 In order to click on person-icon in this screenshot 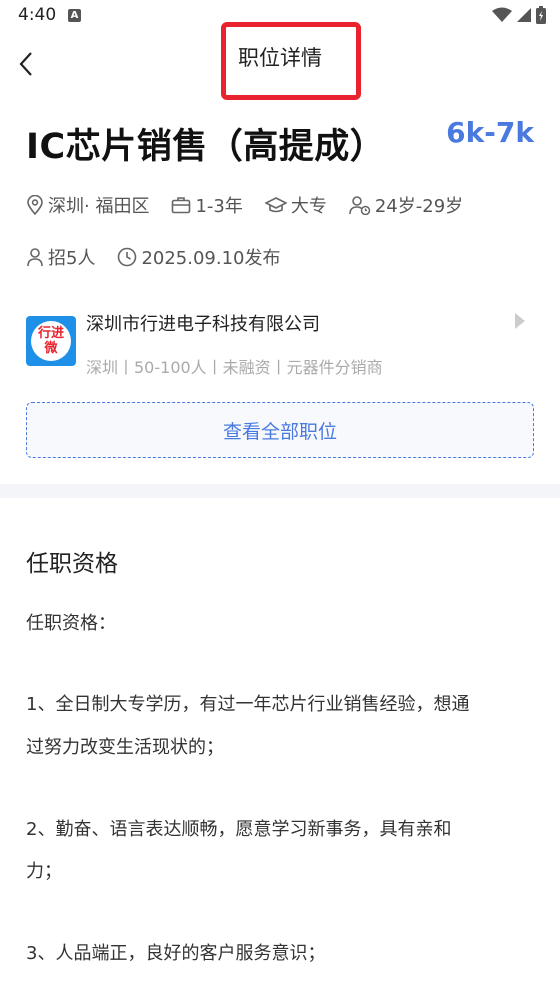, I will do `click(35, 257)`.